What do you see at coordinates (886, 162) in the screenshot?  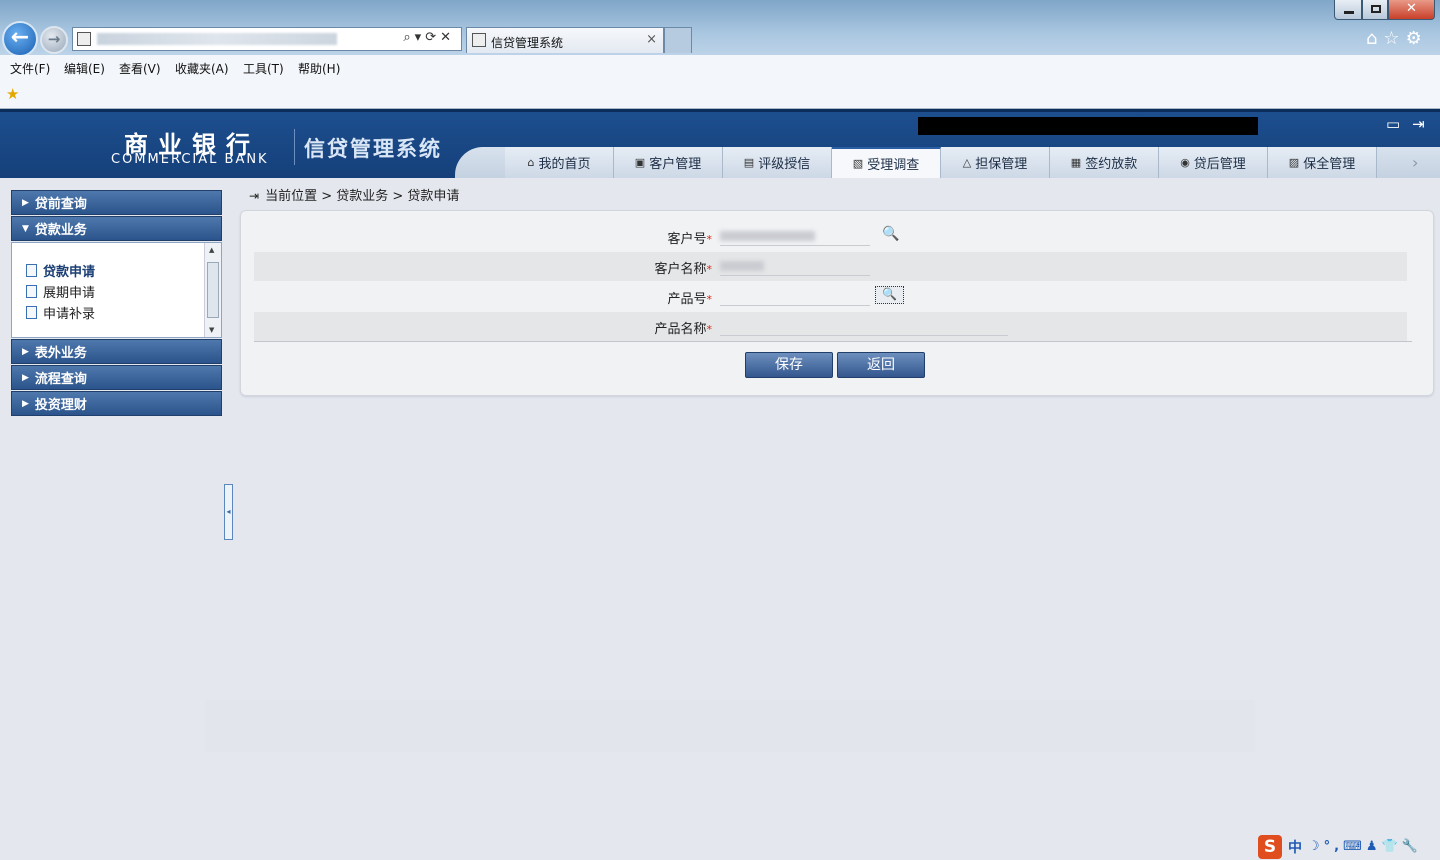 I see `tab-survey: ▧ 受理调查` at bounding box center [886, 162].